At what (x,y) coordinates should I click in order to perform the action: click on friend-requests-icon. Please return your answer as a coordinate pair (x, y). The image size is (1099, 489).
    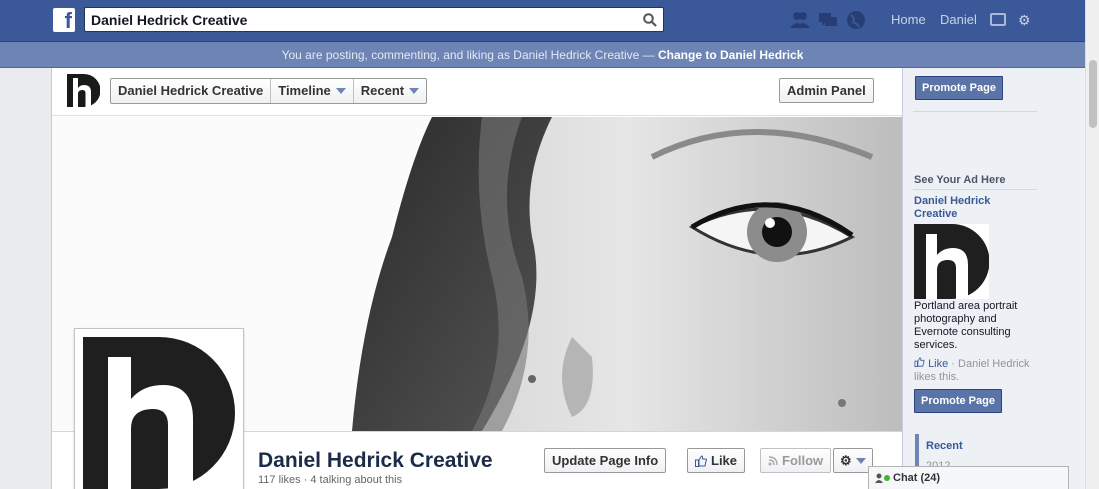
    Looking at the image, I should click on (800, 20).